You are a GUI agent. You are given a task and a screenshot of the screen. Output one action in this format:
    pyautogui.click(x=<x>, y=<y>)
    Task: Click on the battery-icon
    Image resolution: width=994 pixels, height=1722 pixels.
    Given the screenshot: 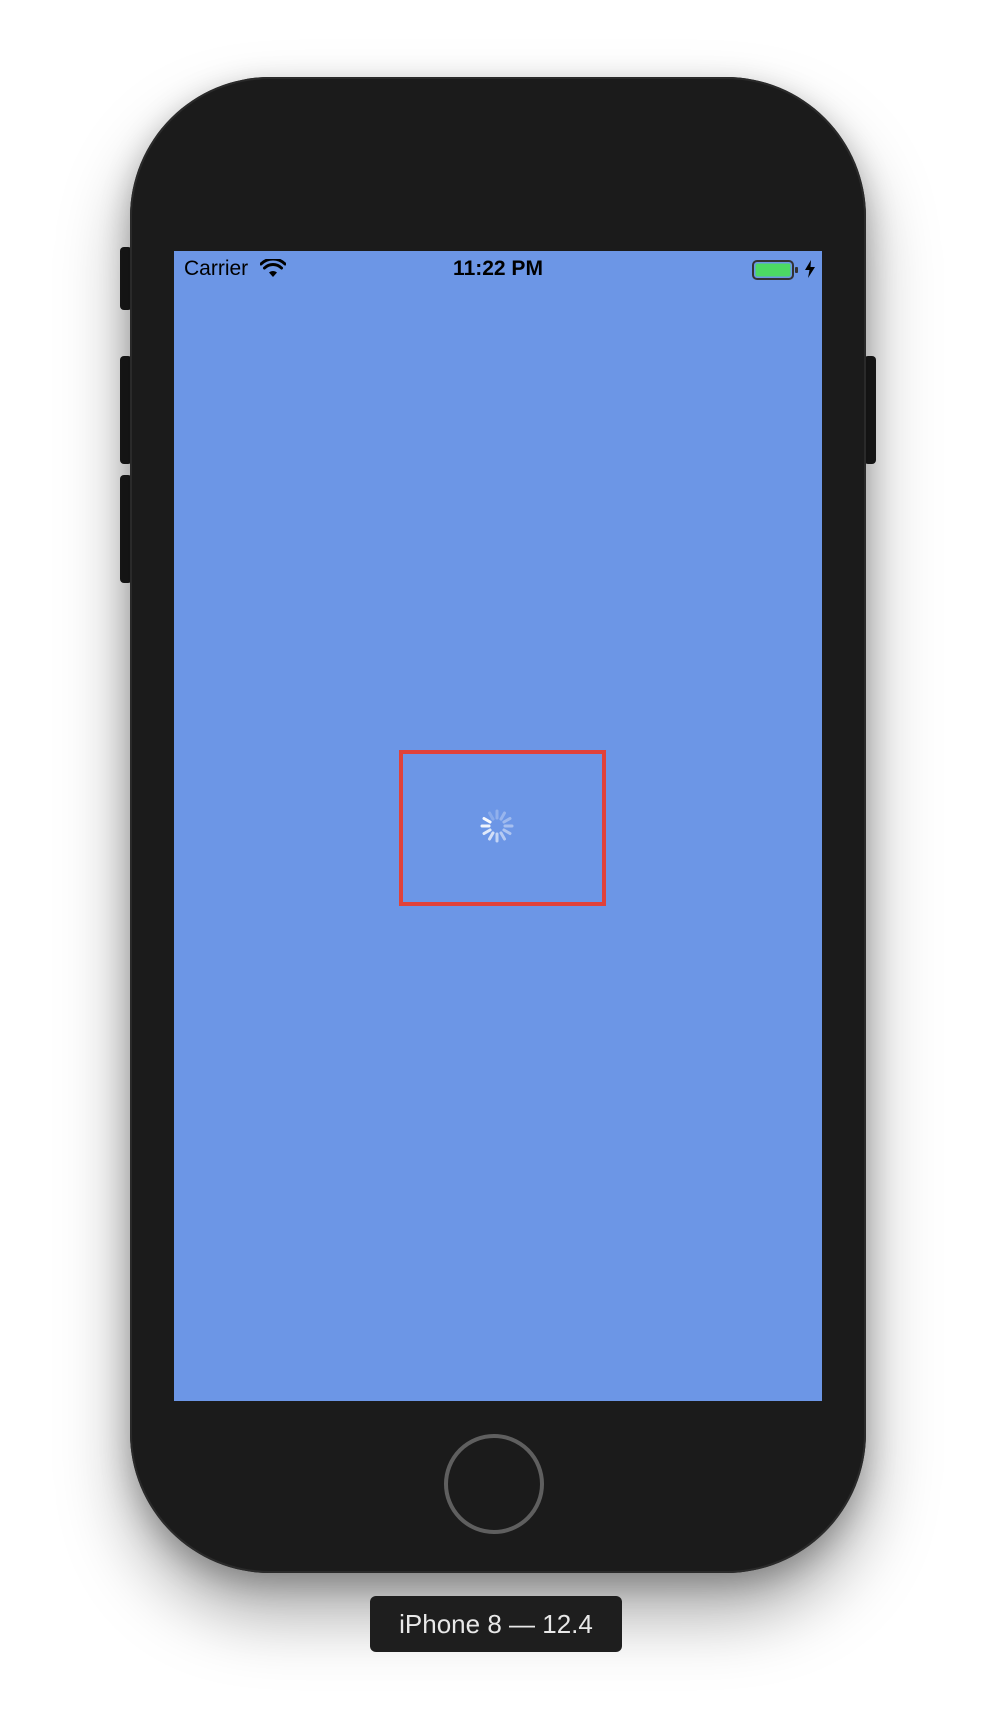 What is the action you would take?
    pyautogui.click(x=775, y=270)
    